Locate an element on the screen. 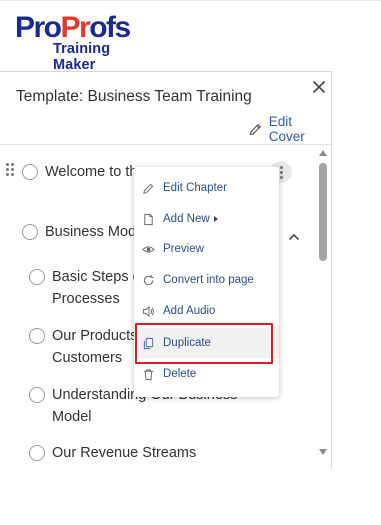  top-border is located at coordinates (190, 1).